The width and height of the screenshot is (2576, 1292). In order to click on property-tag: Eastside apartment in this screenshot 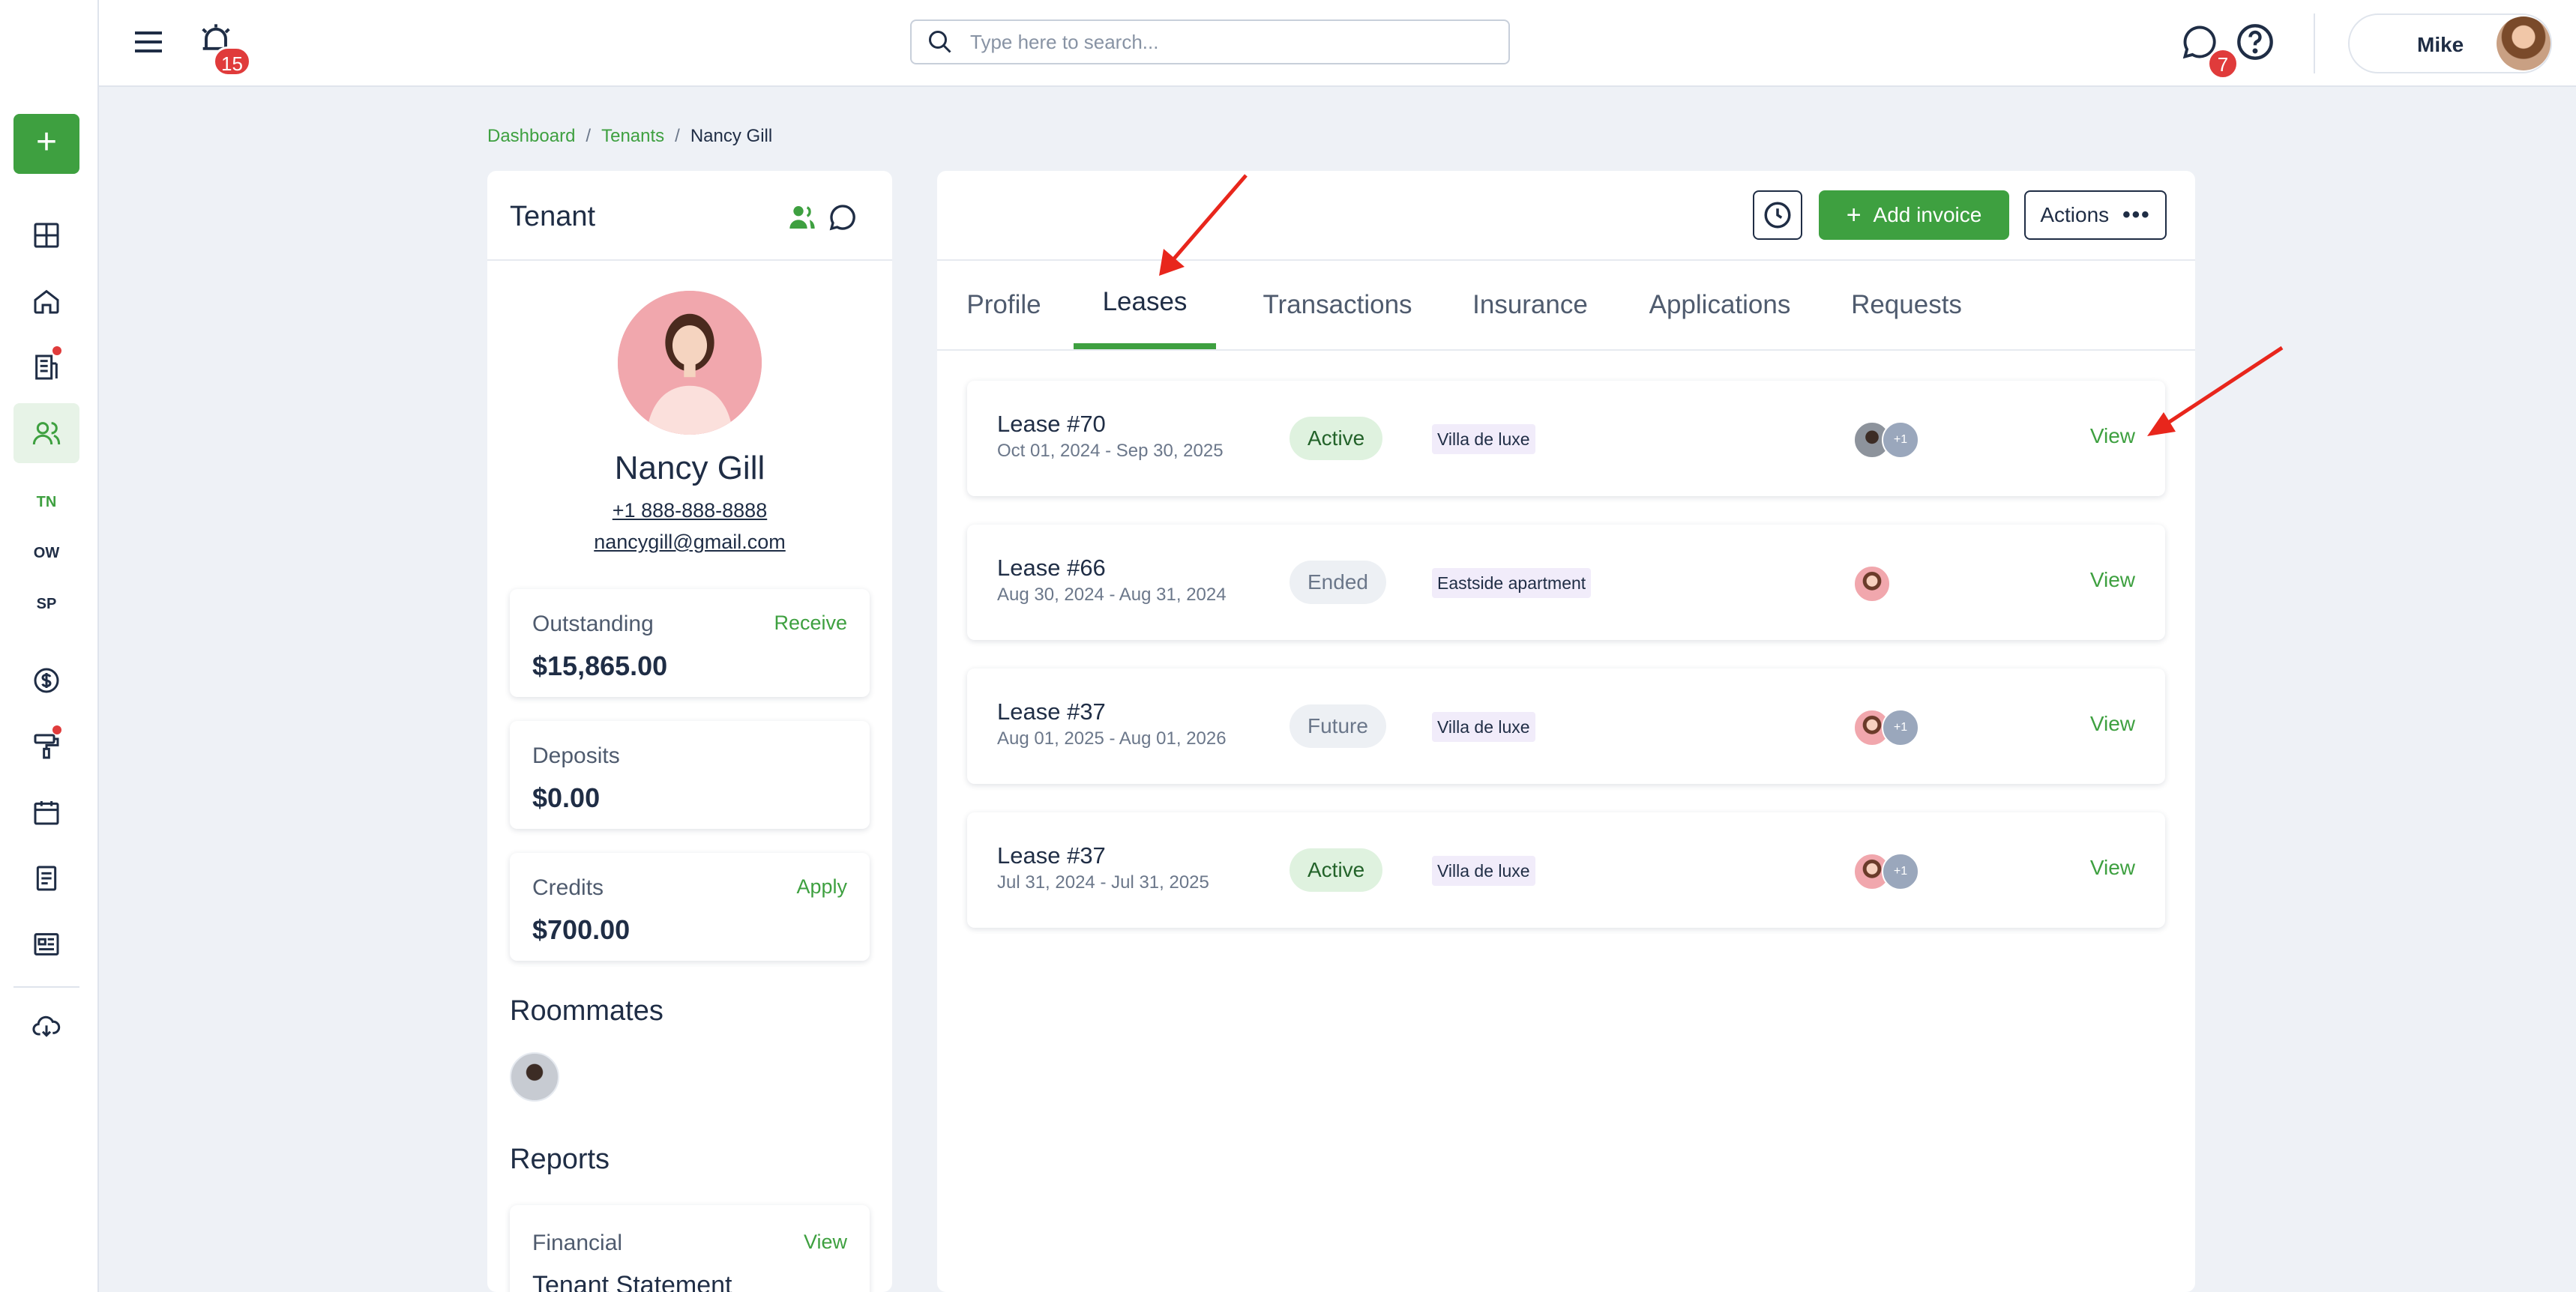, I will do `click(1512, 583)`.